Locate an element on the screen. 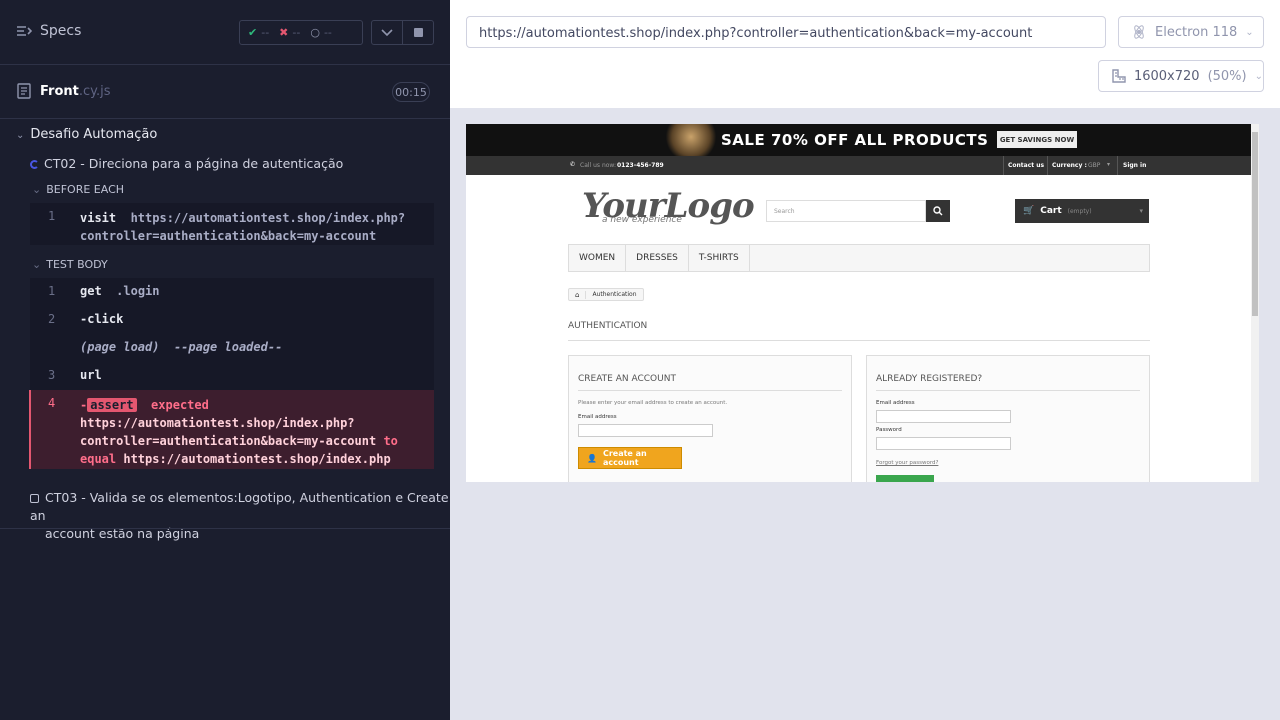 This screenshot has height=720, width=1280. specs-list-icon is located at coordinates (24, 31).